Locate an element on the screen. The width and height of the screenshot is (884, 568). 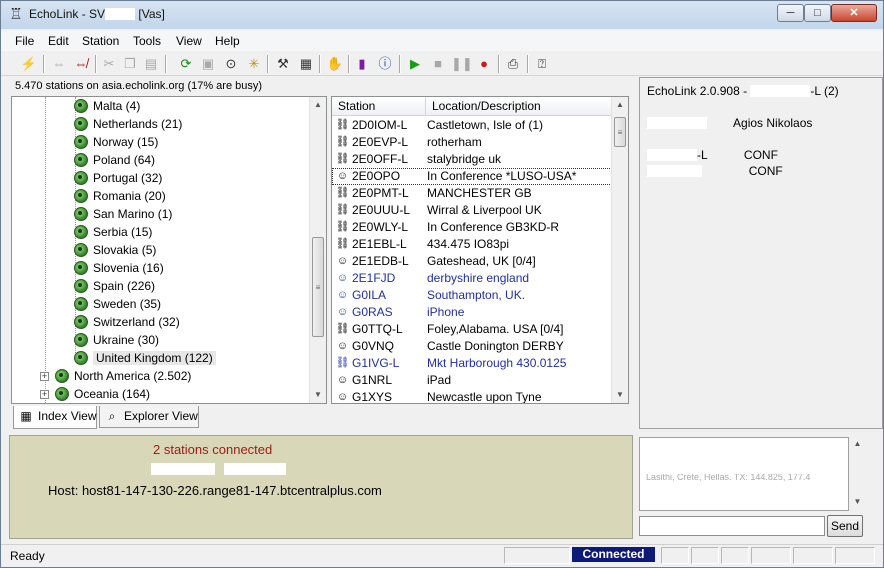
menu-file: File is located at coordinates (24, 41).